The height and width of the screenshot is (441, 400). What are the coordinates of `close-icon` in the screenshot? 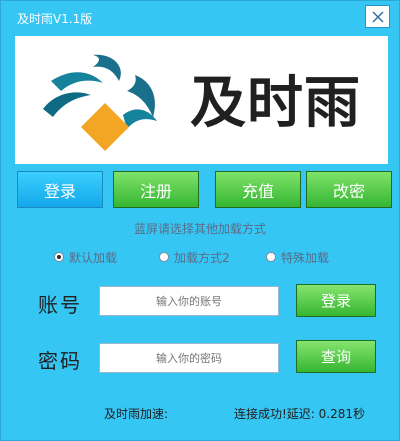 It's located at (377, 16).